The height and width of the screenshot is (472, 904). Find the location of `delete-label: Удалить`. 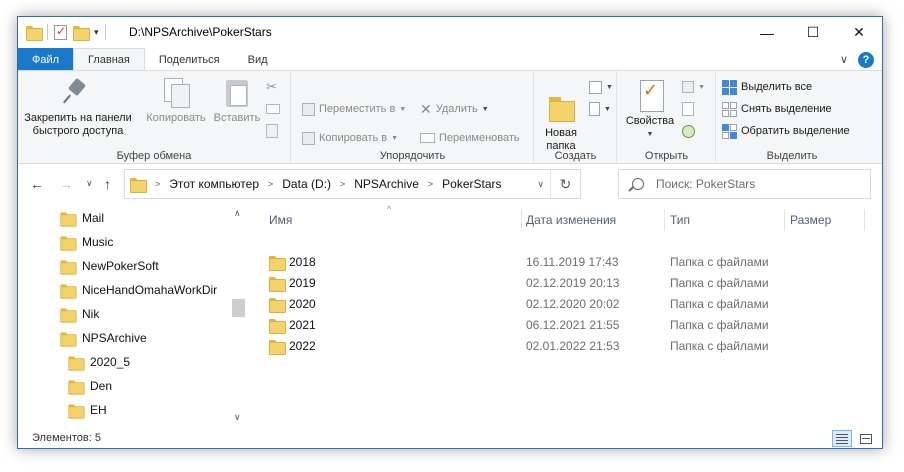

delete-label: Удалить is located at coordinates (456, 109).